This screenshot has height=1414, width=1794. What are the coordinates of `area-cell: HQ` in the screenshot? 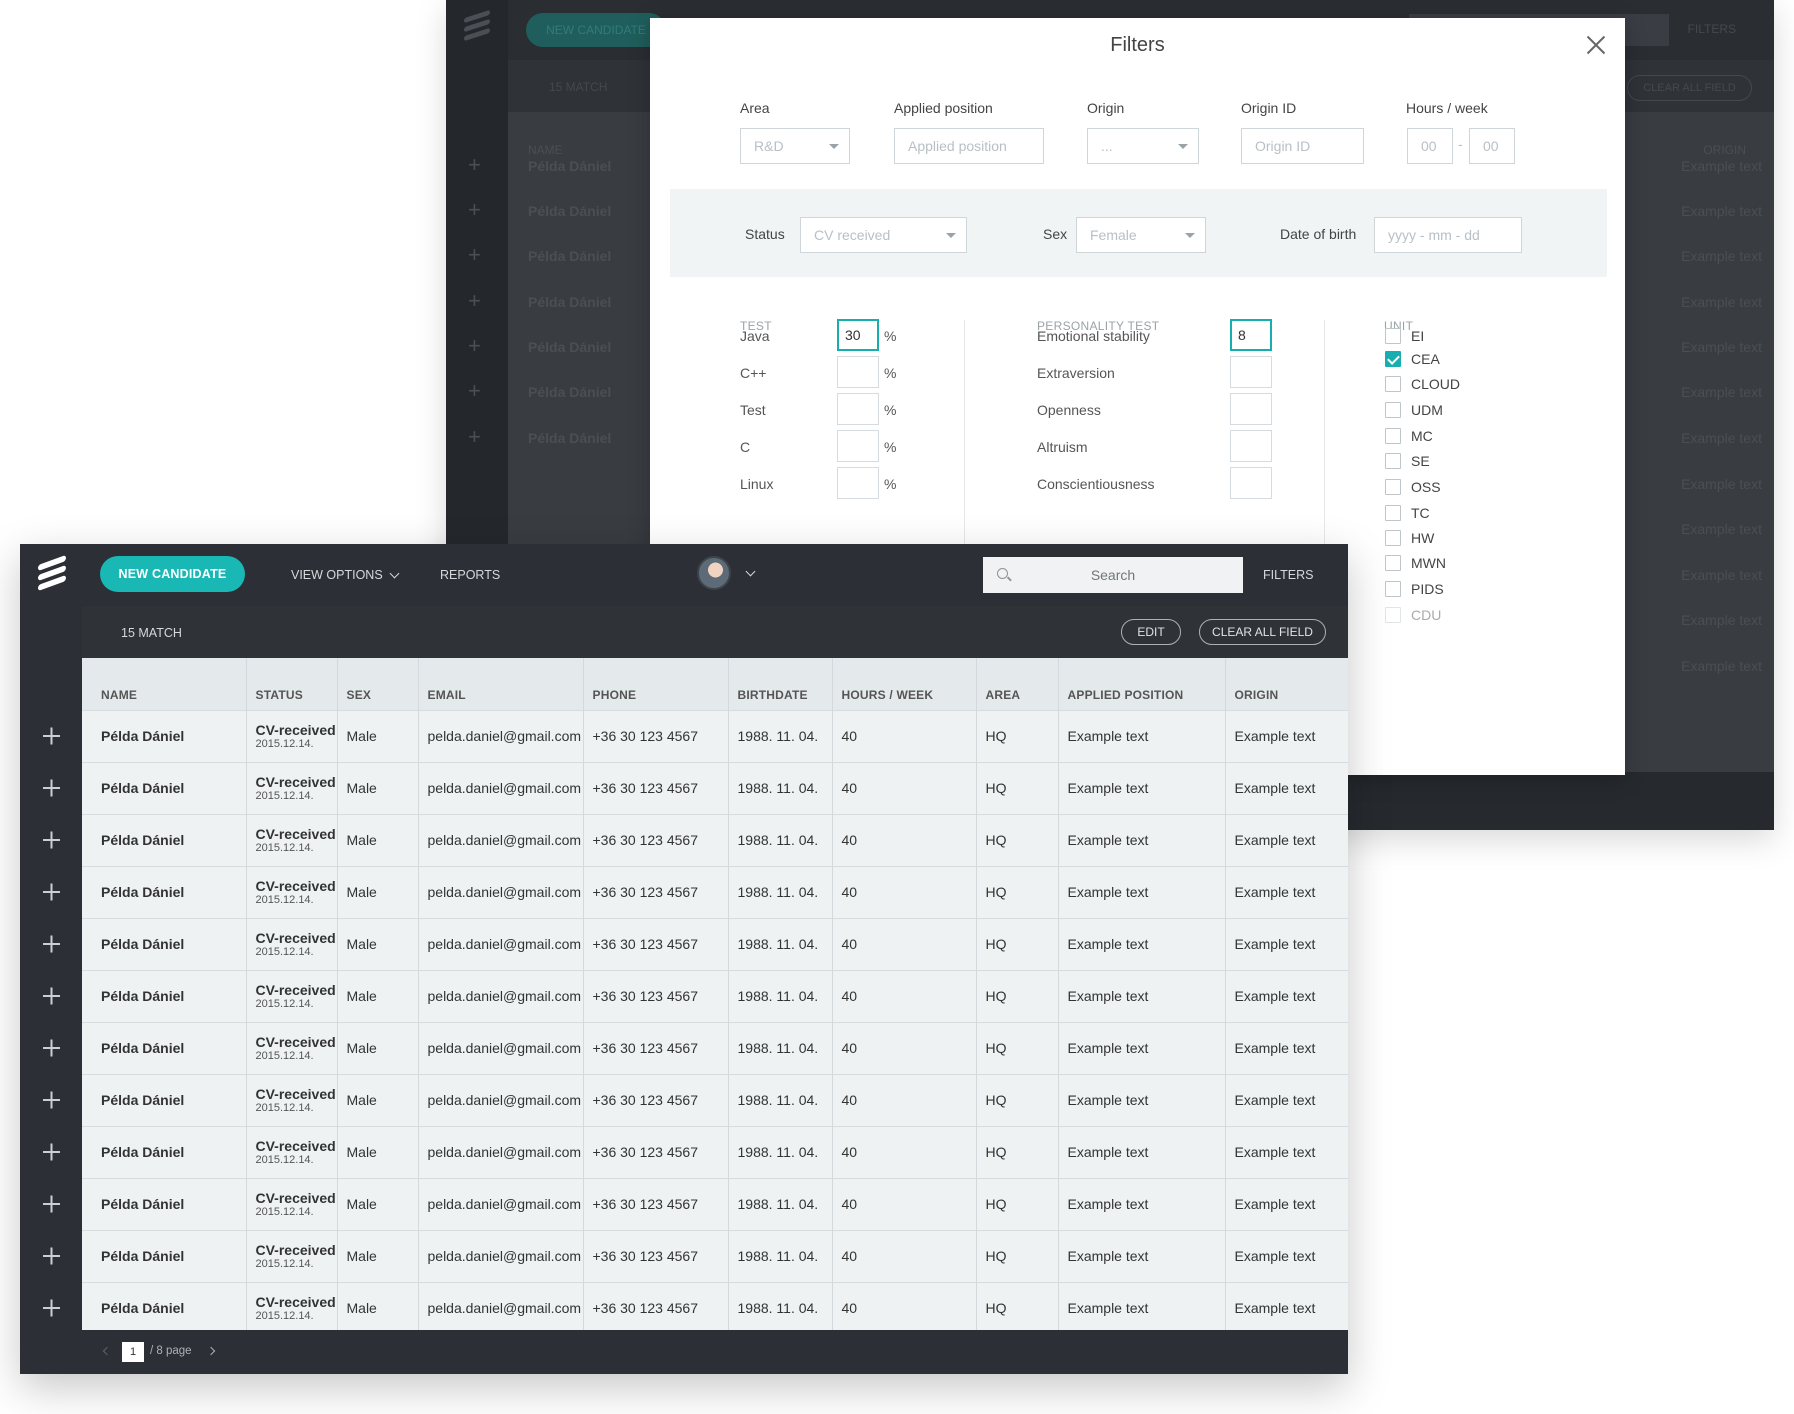 It's located at (1017, 735).